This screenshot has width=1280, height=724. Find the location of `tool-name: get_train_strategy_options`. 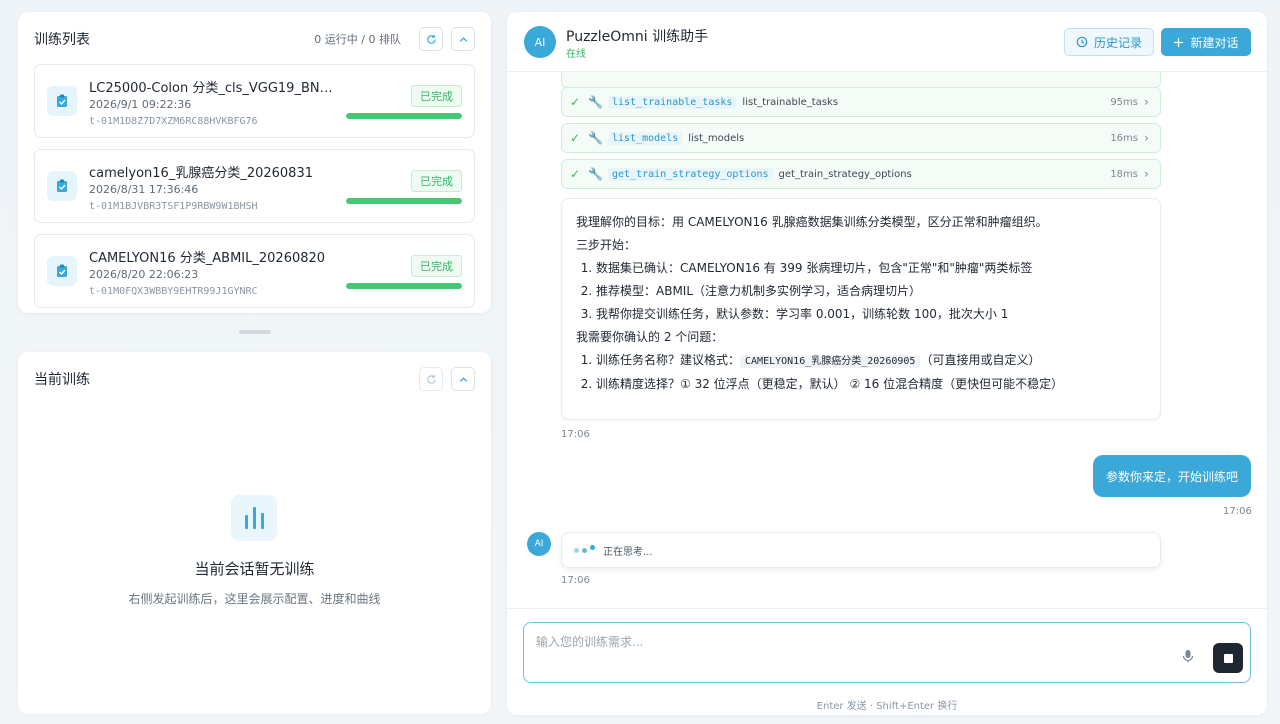

tool-name: get_train_strategy_options is located at coordinates (845, 174).